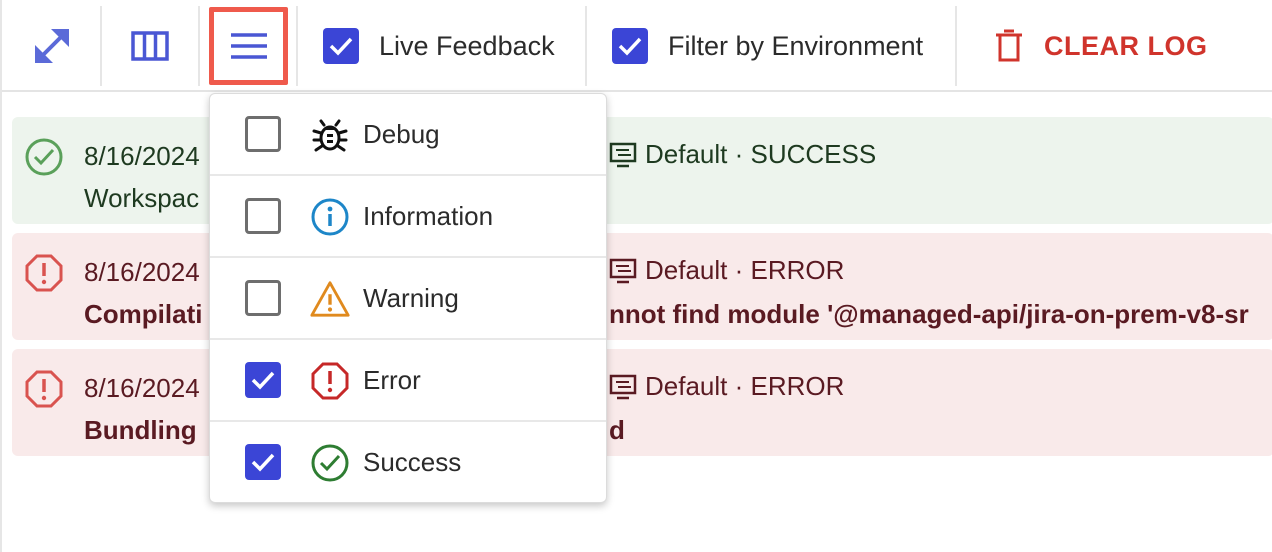 The width and height of the screenshot is (1272, 552). Describe the element at coordinates (411, 298) in the screenshot. I see `warning-label: Warning` at that location.